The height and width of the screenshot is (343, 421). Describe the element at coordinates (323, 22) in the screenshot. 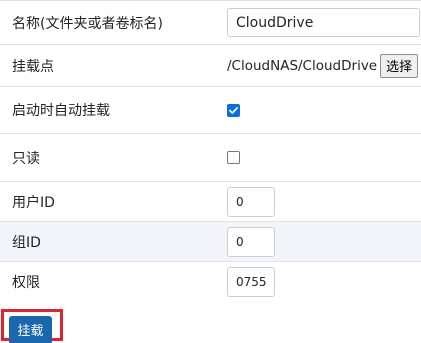

I see `name-input` at that location.